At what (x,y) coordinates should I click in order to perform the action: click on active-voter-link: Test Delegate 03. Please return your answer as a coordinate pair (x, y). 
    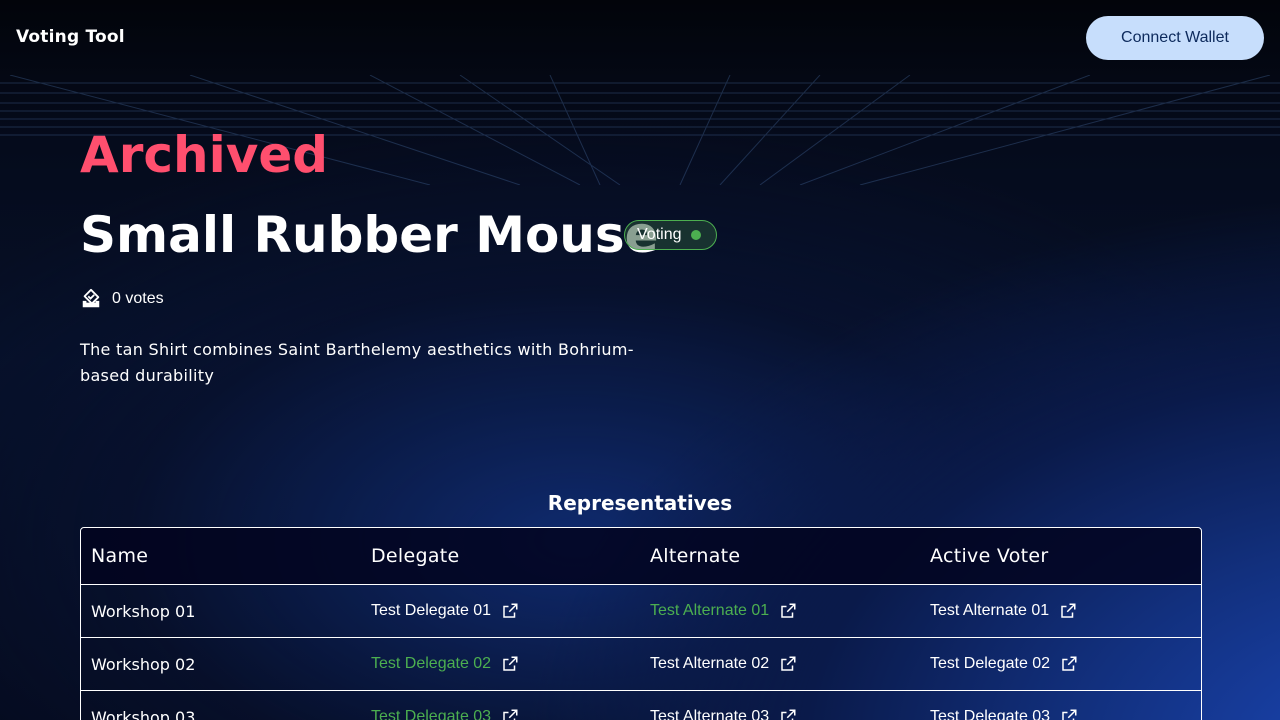
    Looking at the image, I should click on (990, 714).